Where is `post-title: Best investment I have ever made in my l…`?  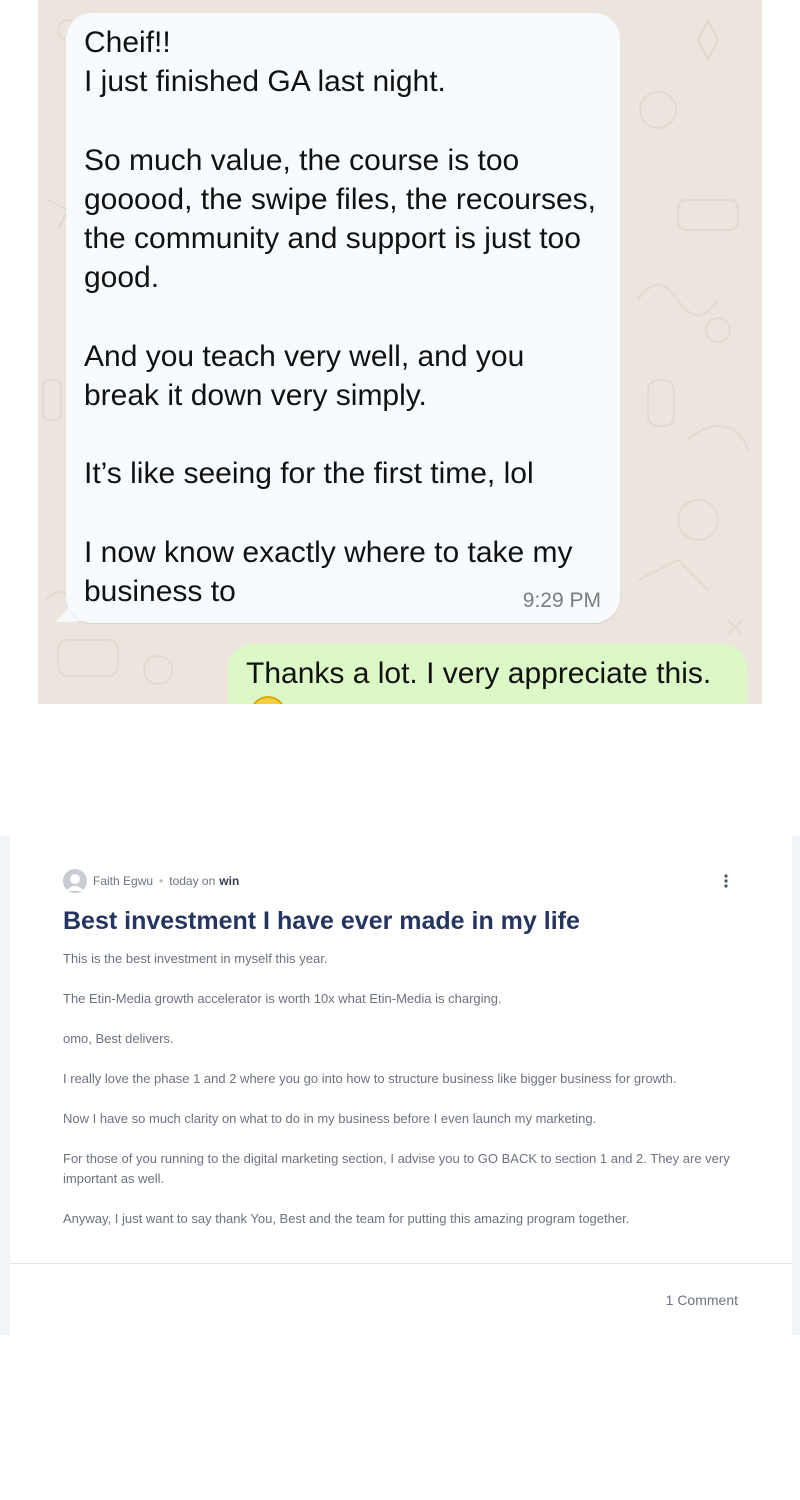 post-title: Best investment I have ever made in my l… is located at coordinates (413, 921).